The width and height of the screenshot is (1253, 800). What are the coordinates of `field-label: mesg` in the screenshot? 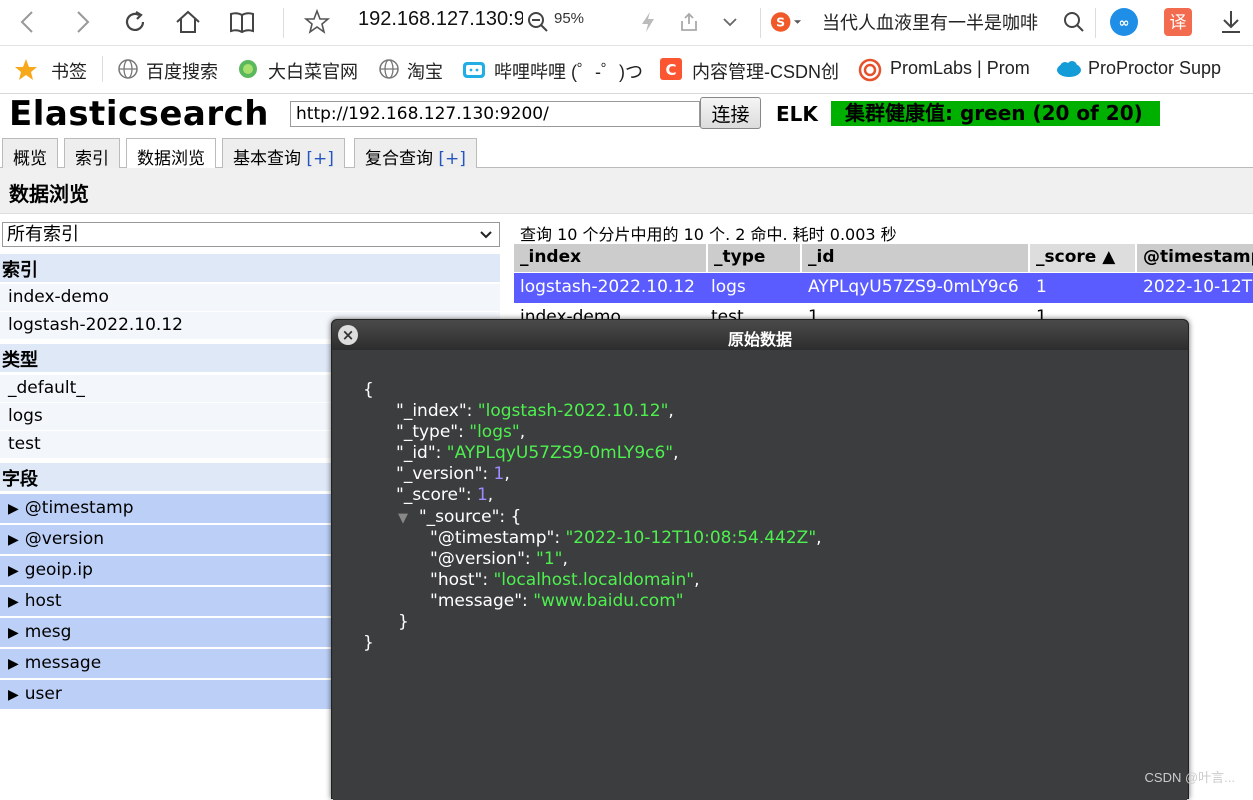 It's located at (48, 632).